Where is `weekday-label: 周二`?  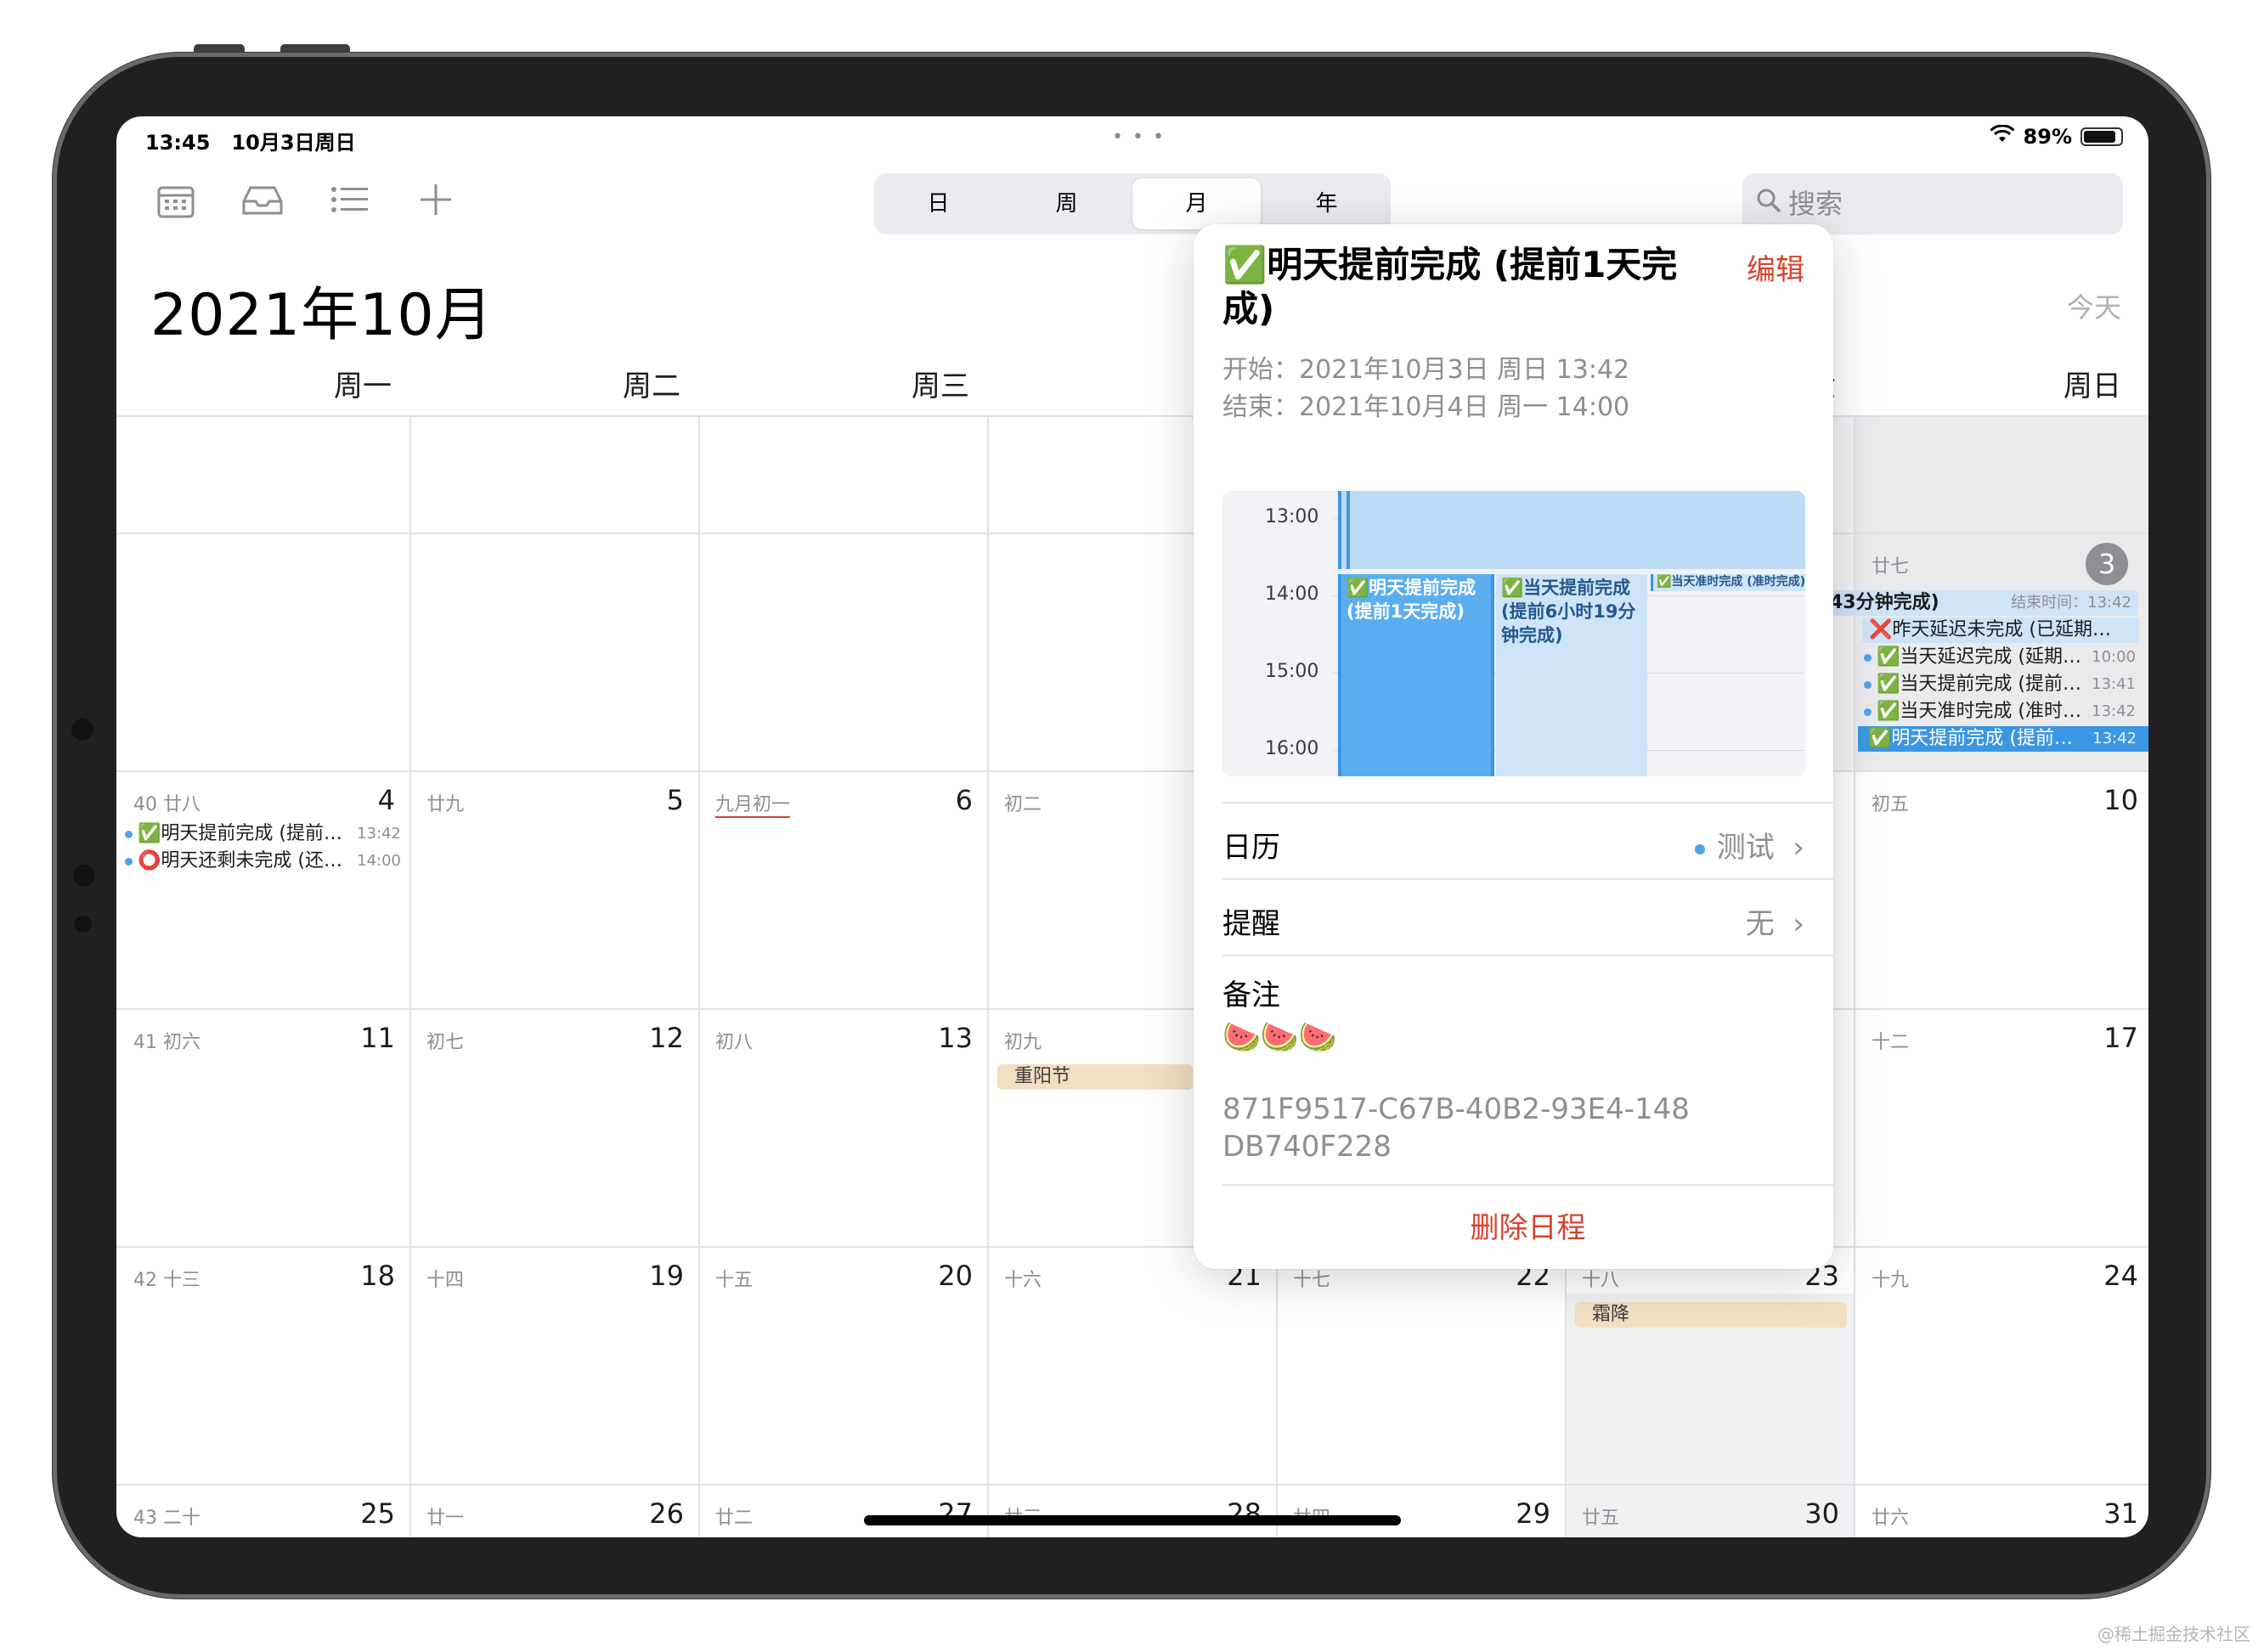 weekday-label: 周二 is located at coordinates (651, 386).